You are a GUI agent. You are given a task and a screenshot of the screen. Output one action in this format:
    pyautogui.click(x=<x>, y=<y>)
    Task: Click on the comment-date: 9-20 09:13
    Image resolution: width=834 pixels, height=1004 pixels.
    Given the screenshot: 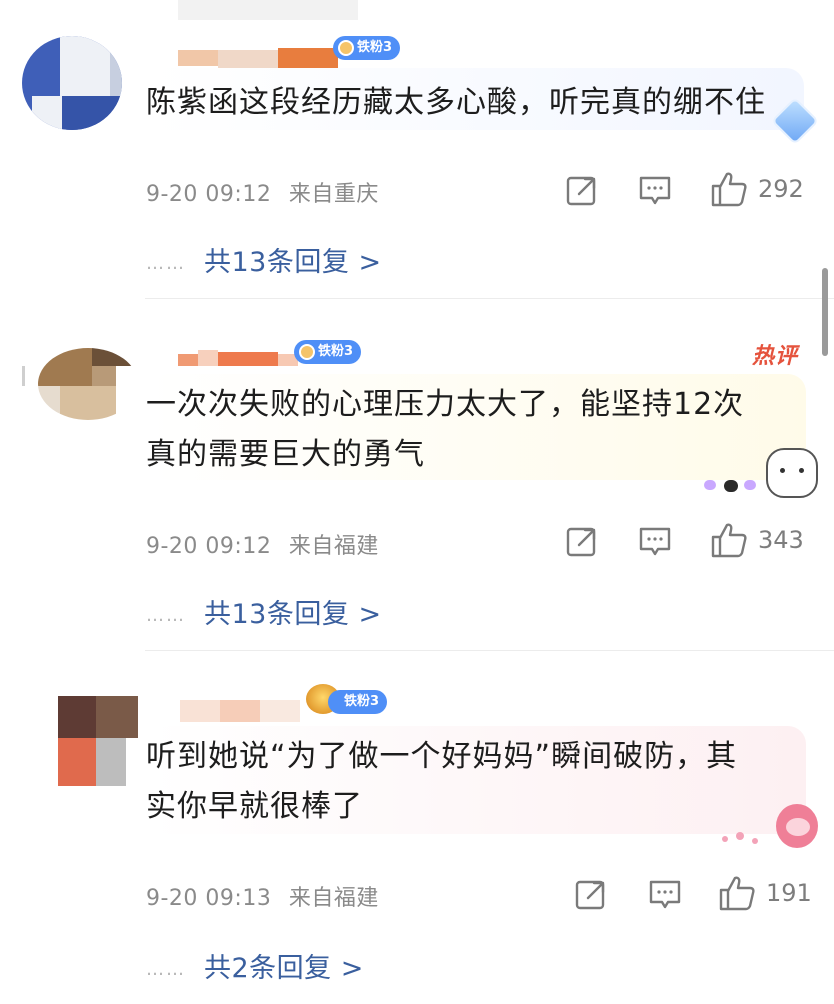 What is the action you would take?
    pyautogui.click(x=209, y=898)
    